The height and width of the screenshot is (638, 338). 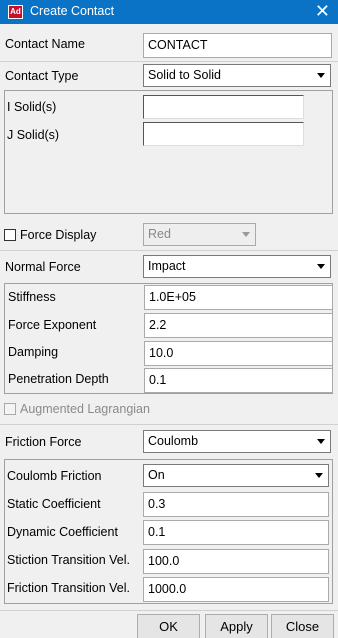 I want to click on window-title: Create Contact, so click(x=72, y=11).